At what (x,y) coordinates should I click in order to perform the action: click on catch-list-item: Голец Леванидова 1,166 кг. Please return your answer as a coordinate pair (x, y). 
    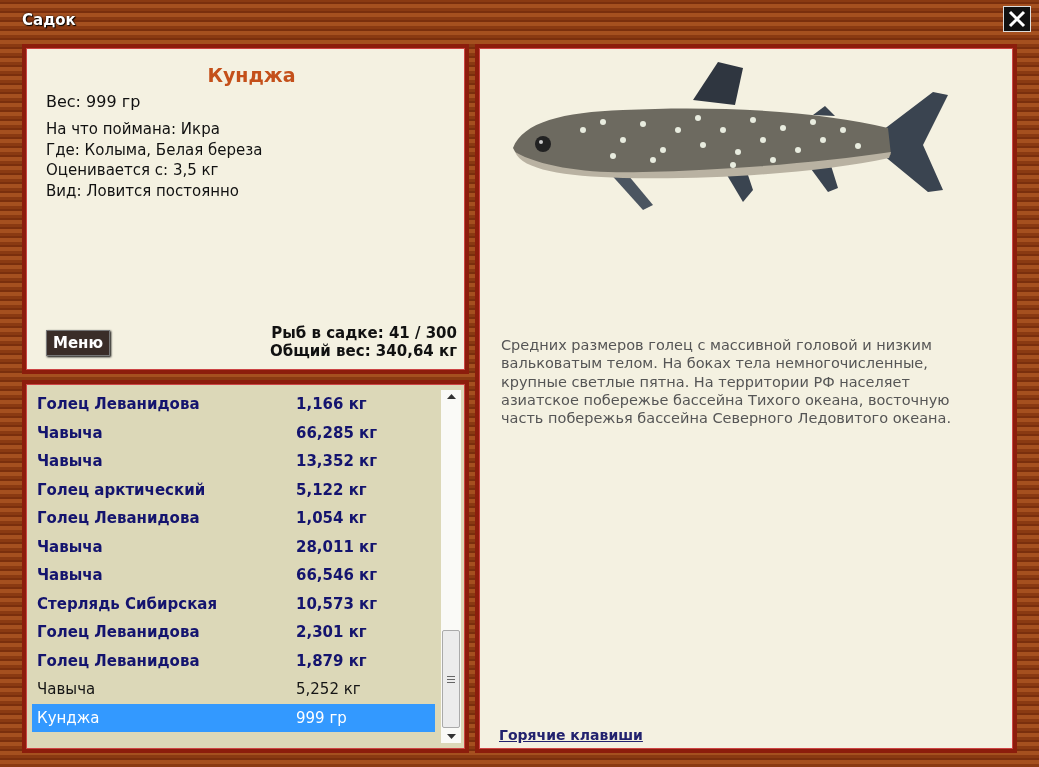
    Looking at the image, I should click on (233, 404).